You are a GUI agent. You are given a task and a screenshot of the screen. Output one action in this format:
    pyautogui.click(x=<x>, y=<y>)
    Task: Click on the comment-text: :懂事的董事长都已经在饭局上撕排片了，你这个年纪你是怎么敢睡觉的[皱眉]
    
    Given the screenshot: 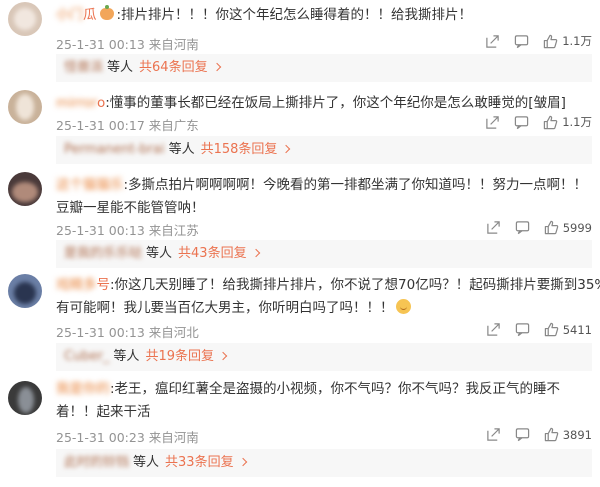 What is the action you would take?
    pyautogui.click(x=335, y=103)
    